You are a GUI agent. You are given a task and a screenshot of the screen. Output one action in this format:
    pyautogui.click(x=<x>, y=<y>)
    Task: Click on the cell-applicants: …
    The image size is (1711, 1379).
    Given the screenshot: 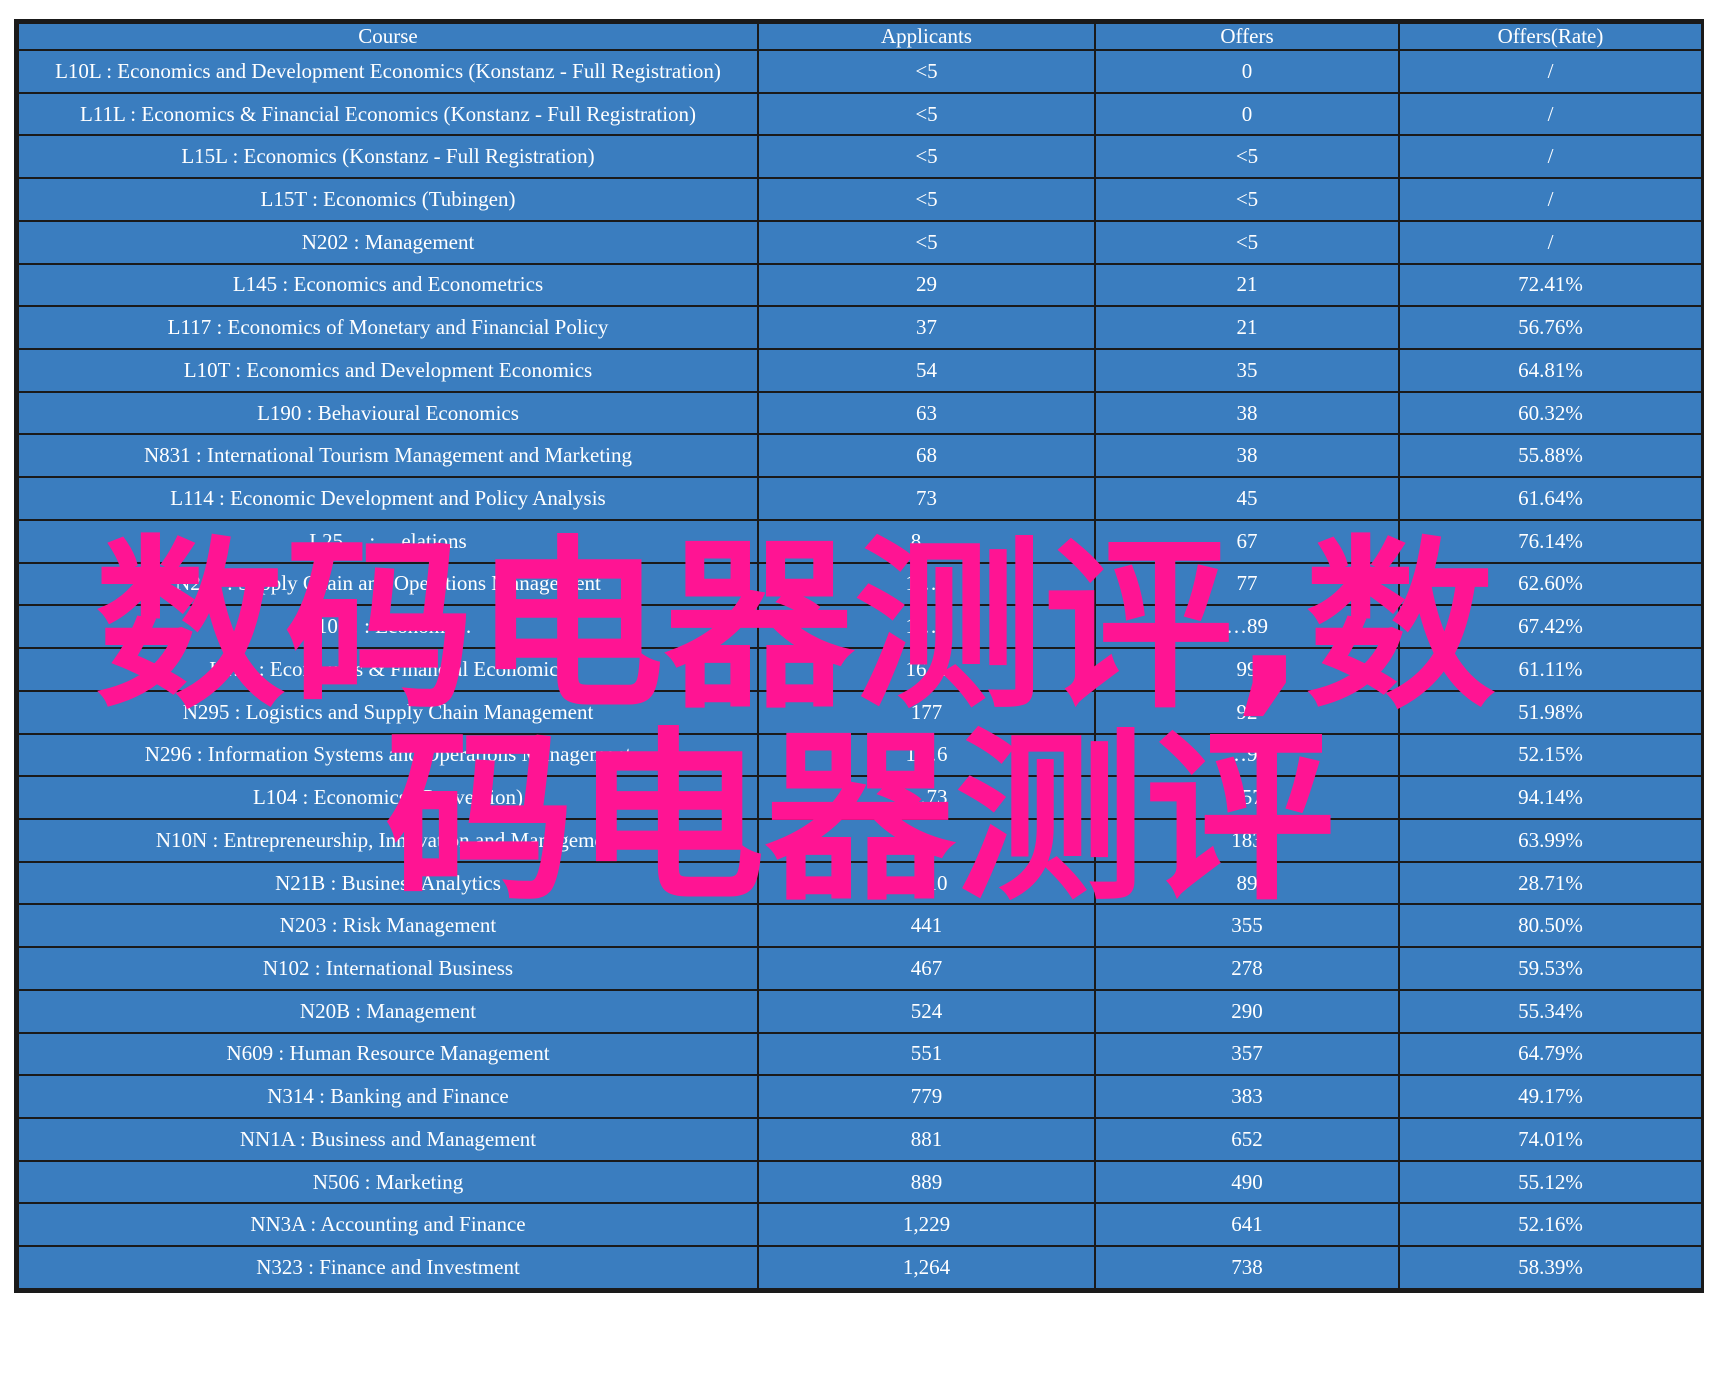 What is the action you would take?
    pyautogui.click(x=926, y=840)
    